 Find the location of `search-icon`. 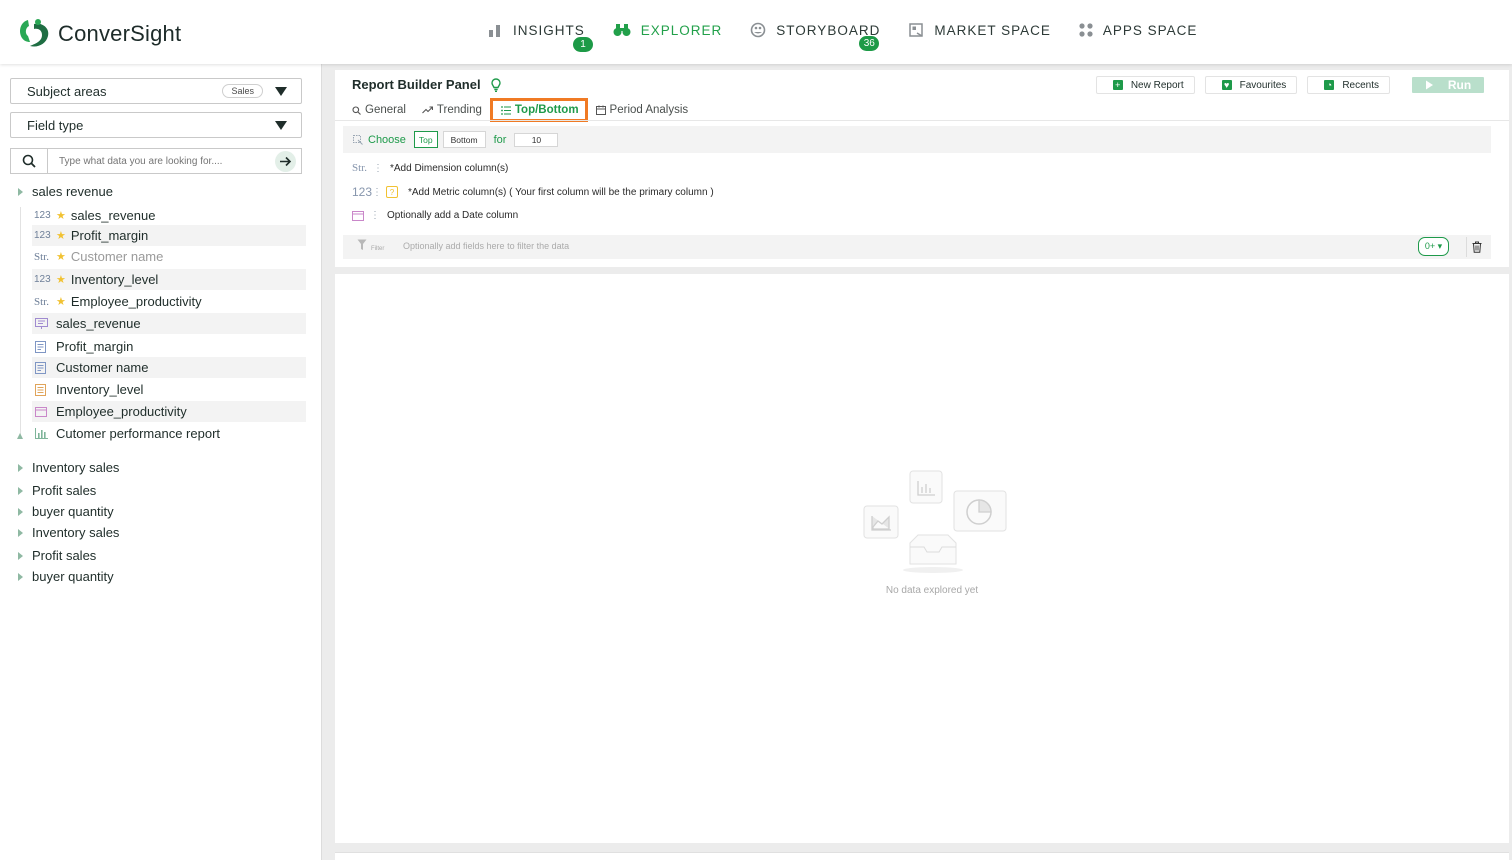

search-icon is located at coordinates (29, 161).